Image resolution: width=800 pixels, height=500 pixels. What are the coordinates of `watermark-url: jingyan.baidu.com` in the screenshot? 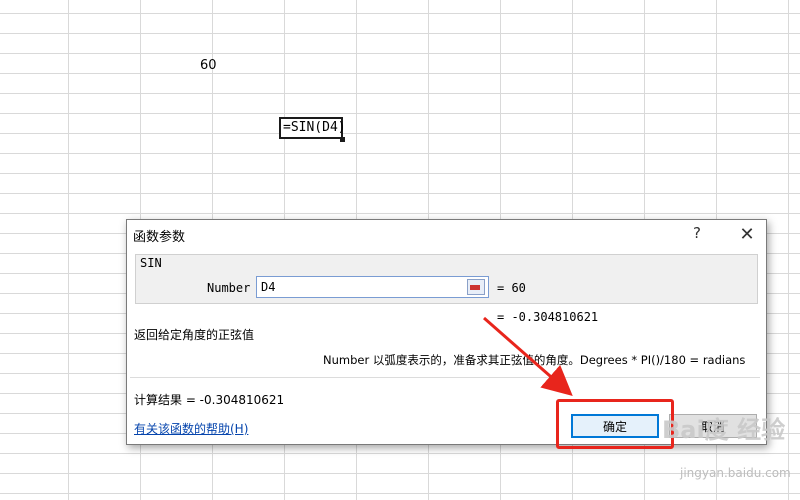 It's located at (735, 473).